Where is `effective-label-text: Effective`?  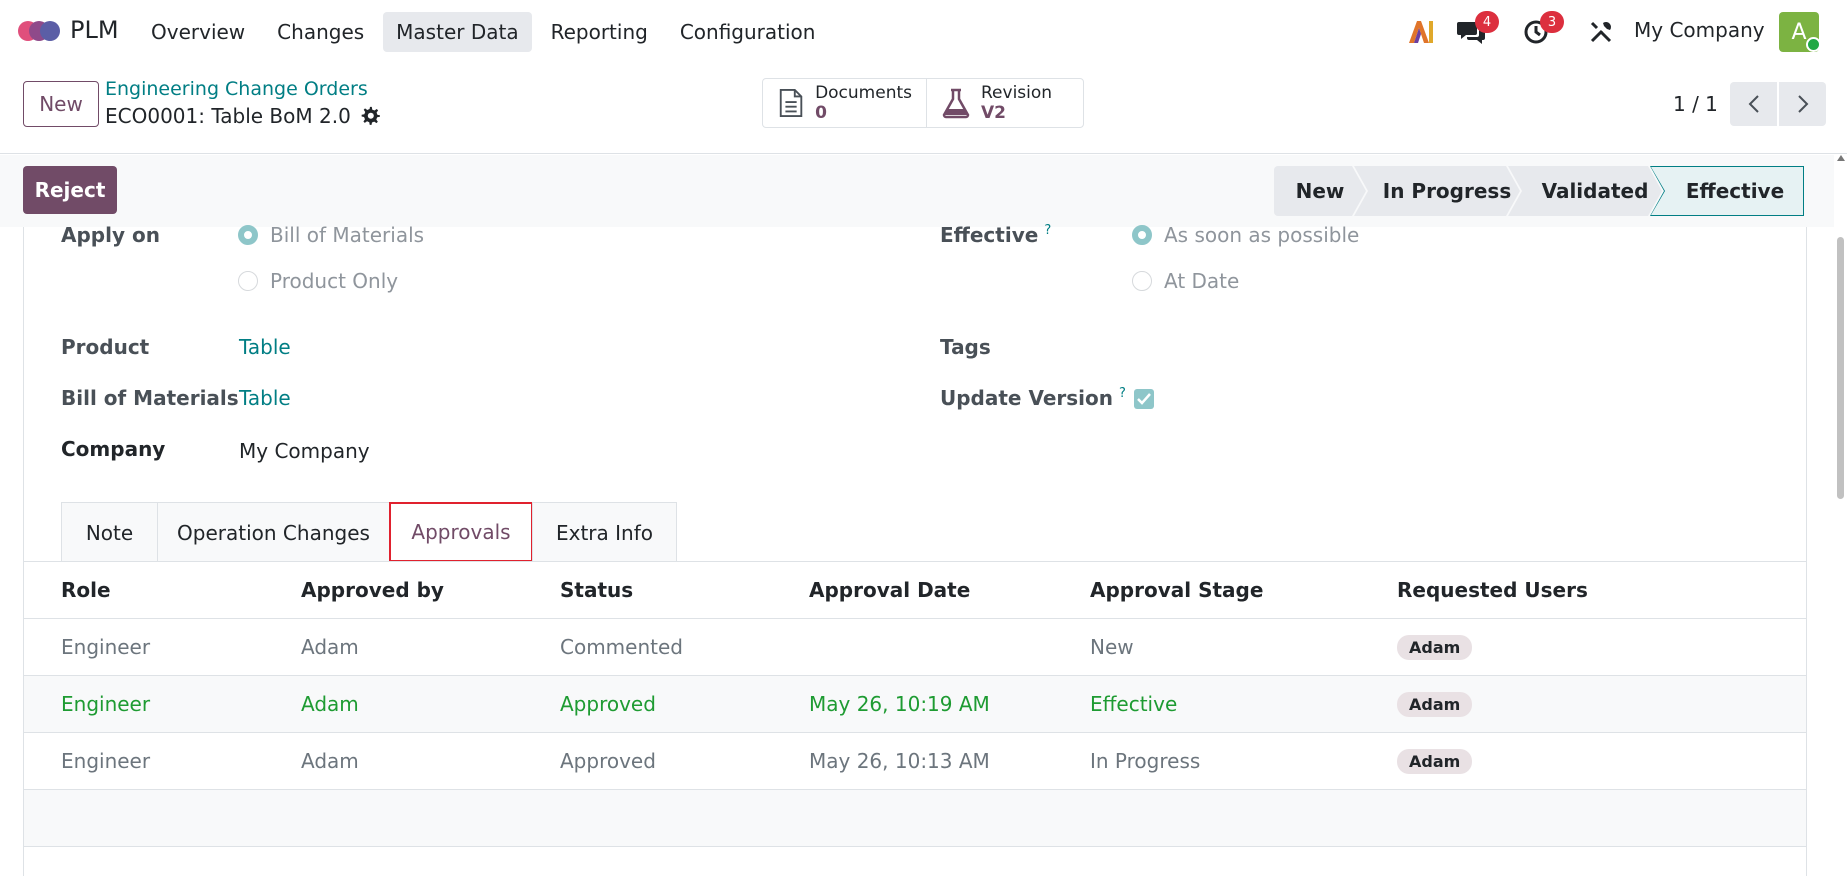
effective-label-text: Effective is located at coordinates (989, 235).